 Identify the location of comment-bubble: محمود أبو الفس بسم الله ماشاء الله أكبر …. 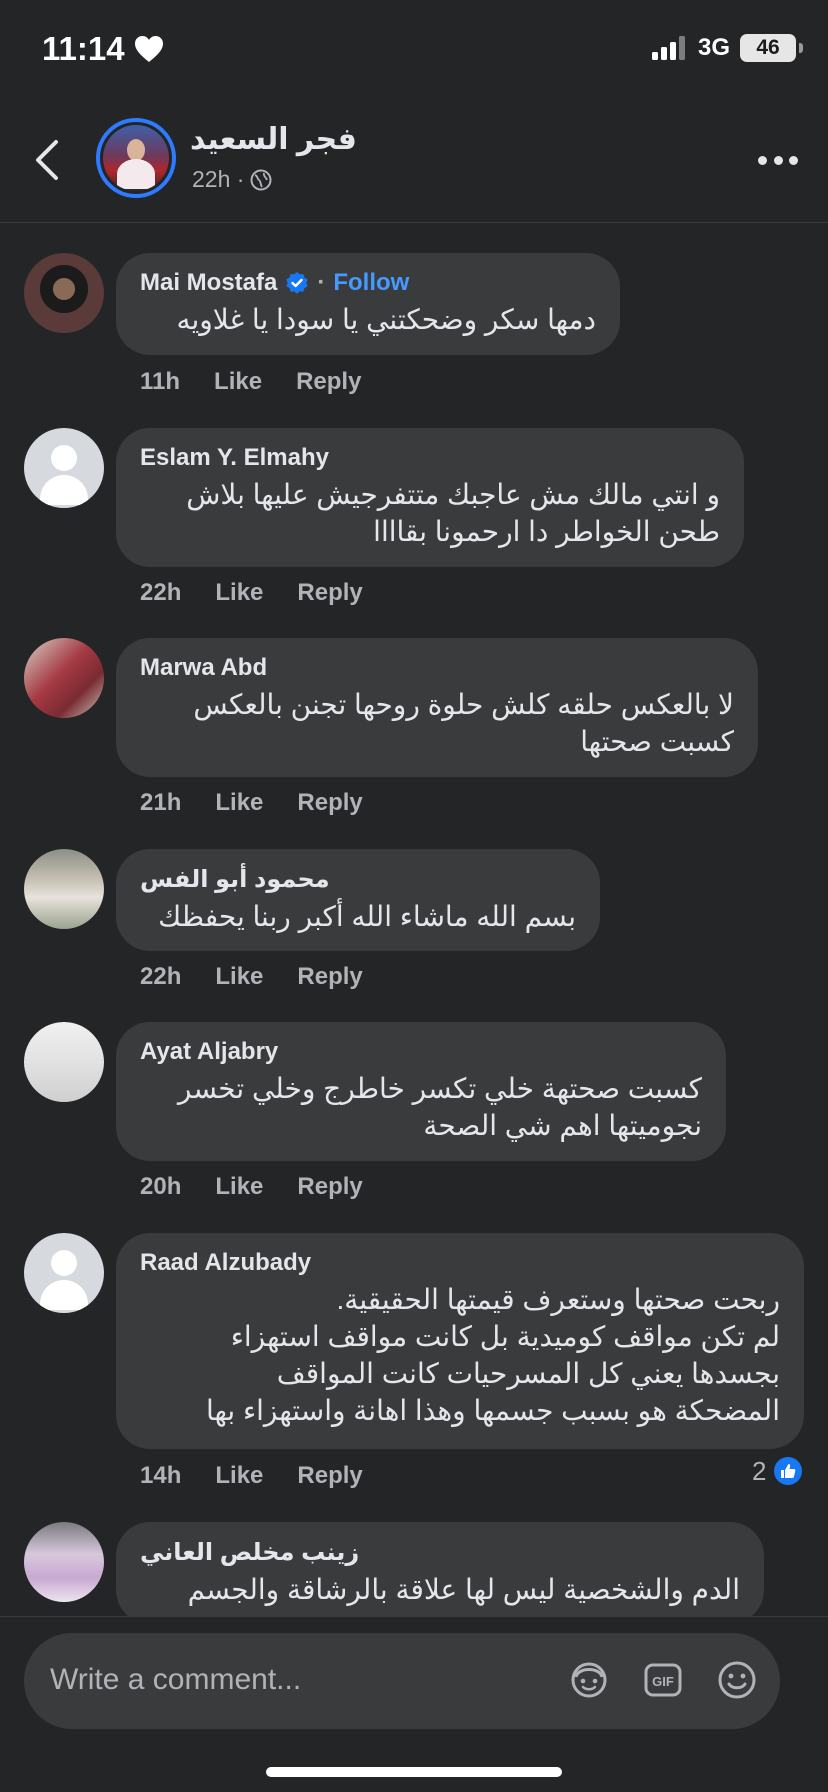
(358, 900).